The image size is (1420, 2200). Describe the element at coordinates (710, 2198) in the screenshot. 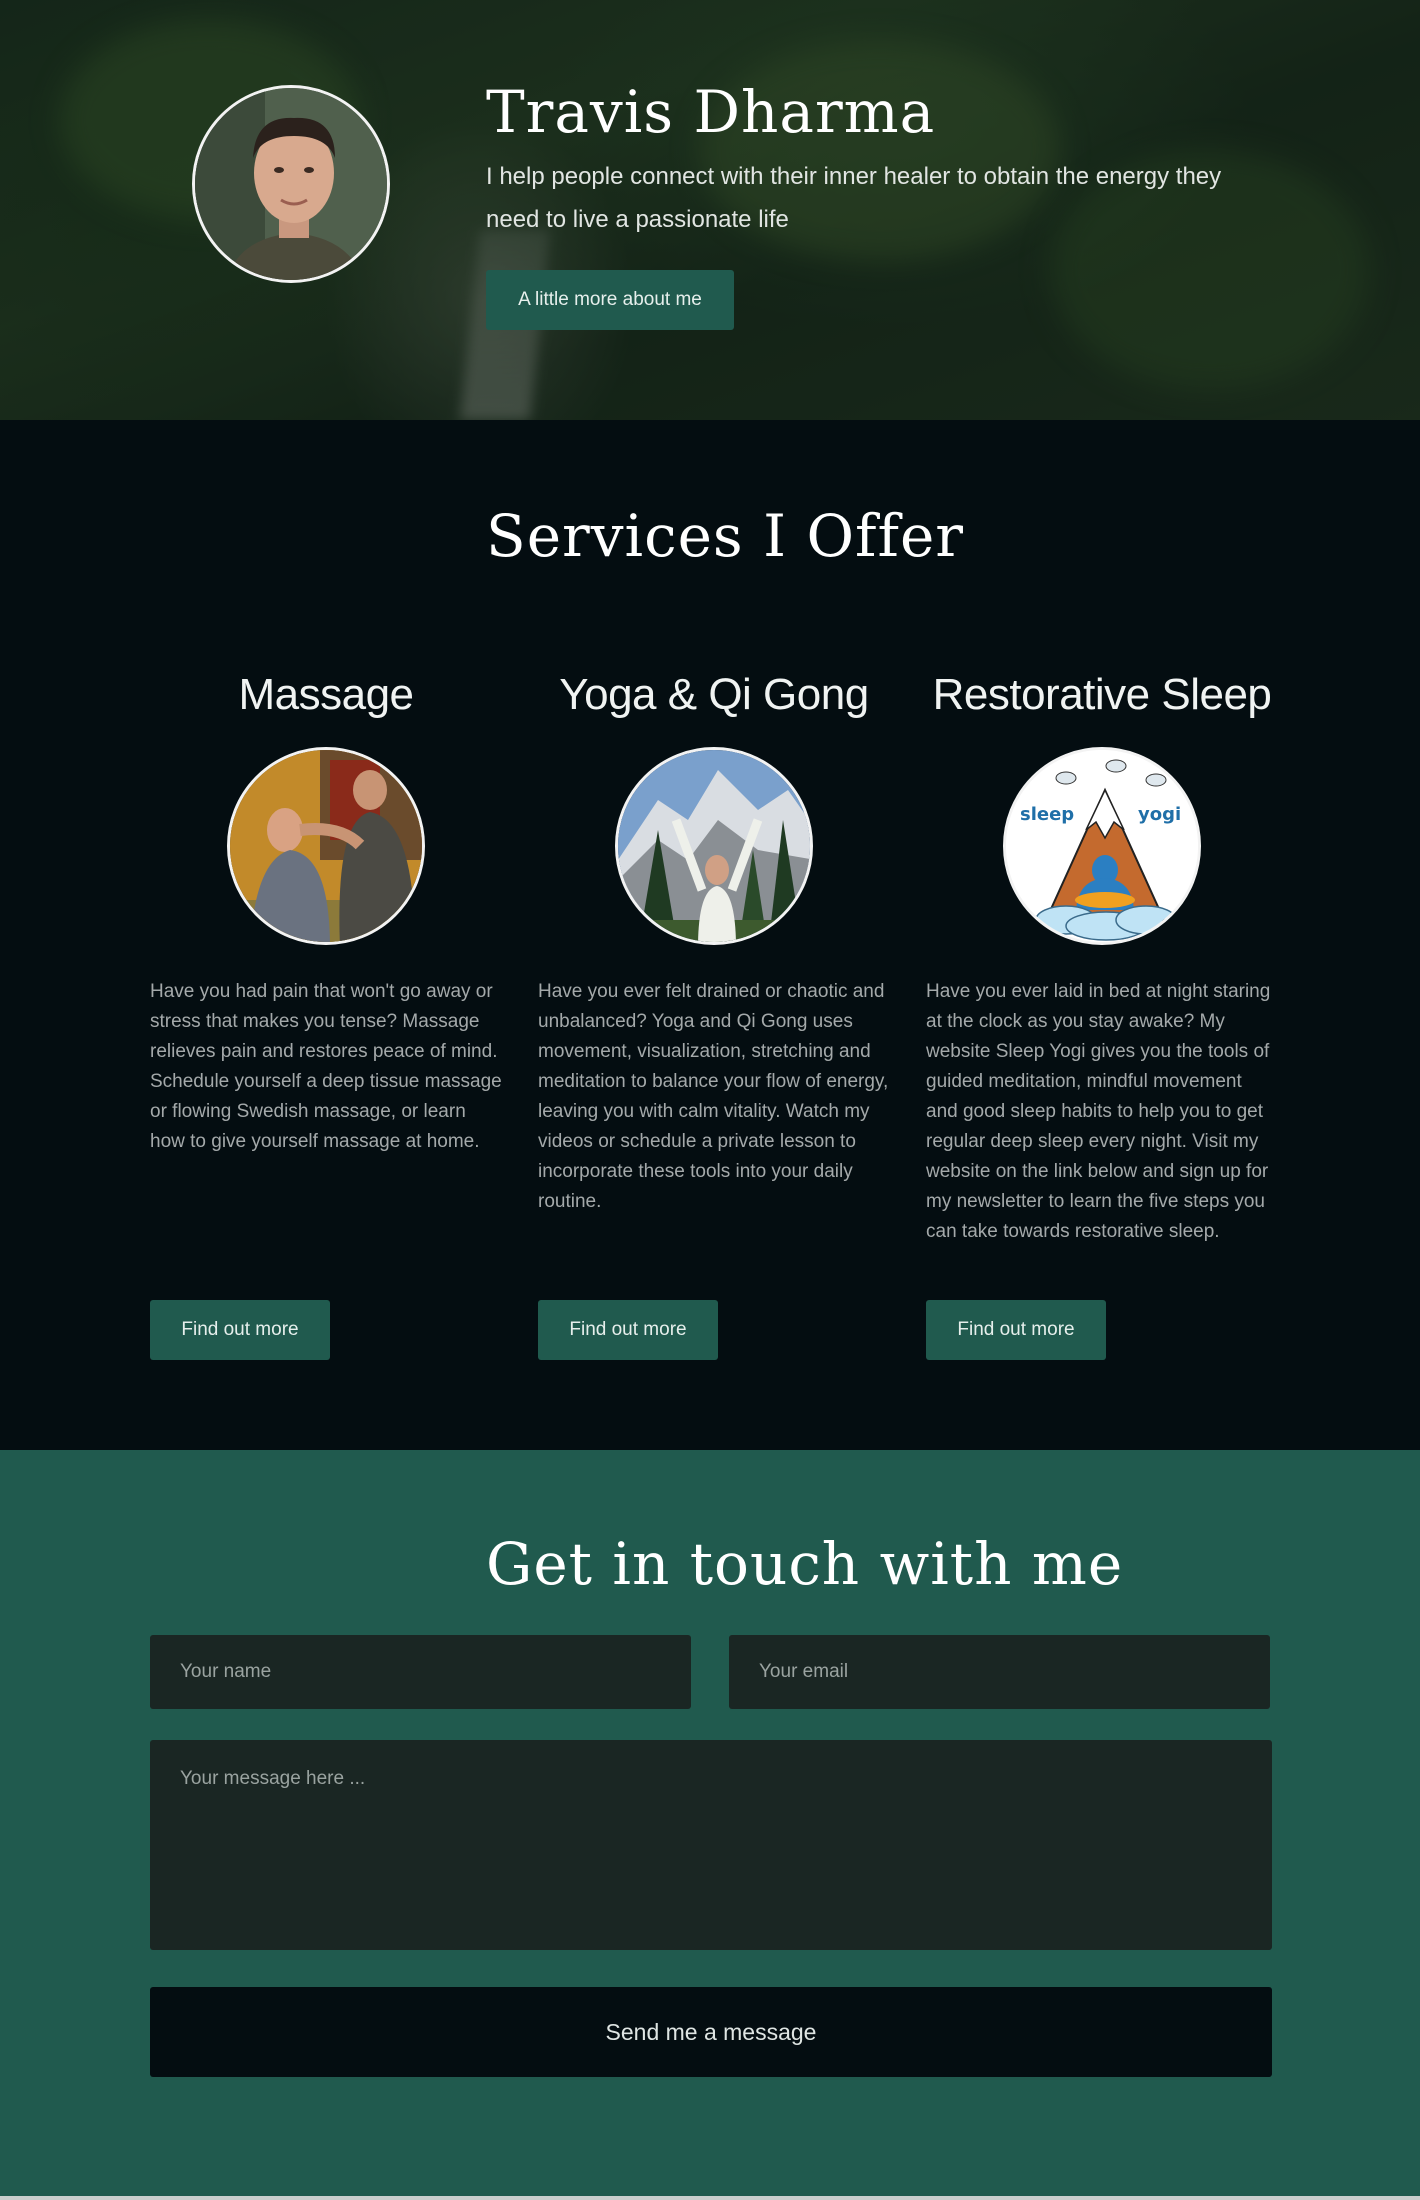

I see `page-bottom-border` at that location.